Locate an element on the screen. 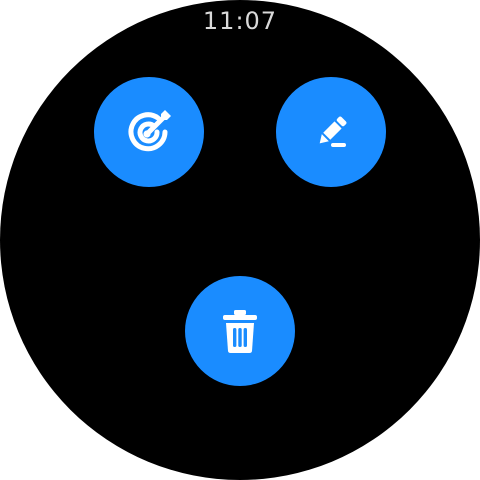  status-time: 11:07 is located at coordinates (240, 21).